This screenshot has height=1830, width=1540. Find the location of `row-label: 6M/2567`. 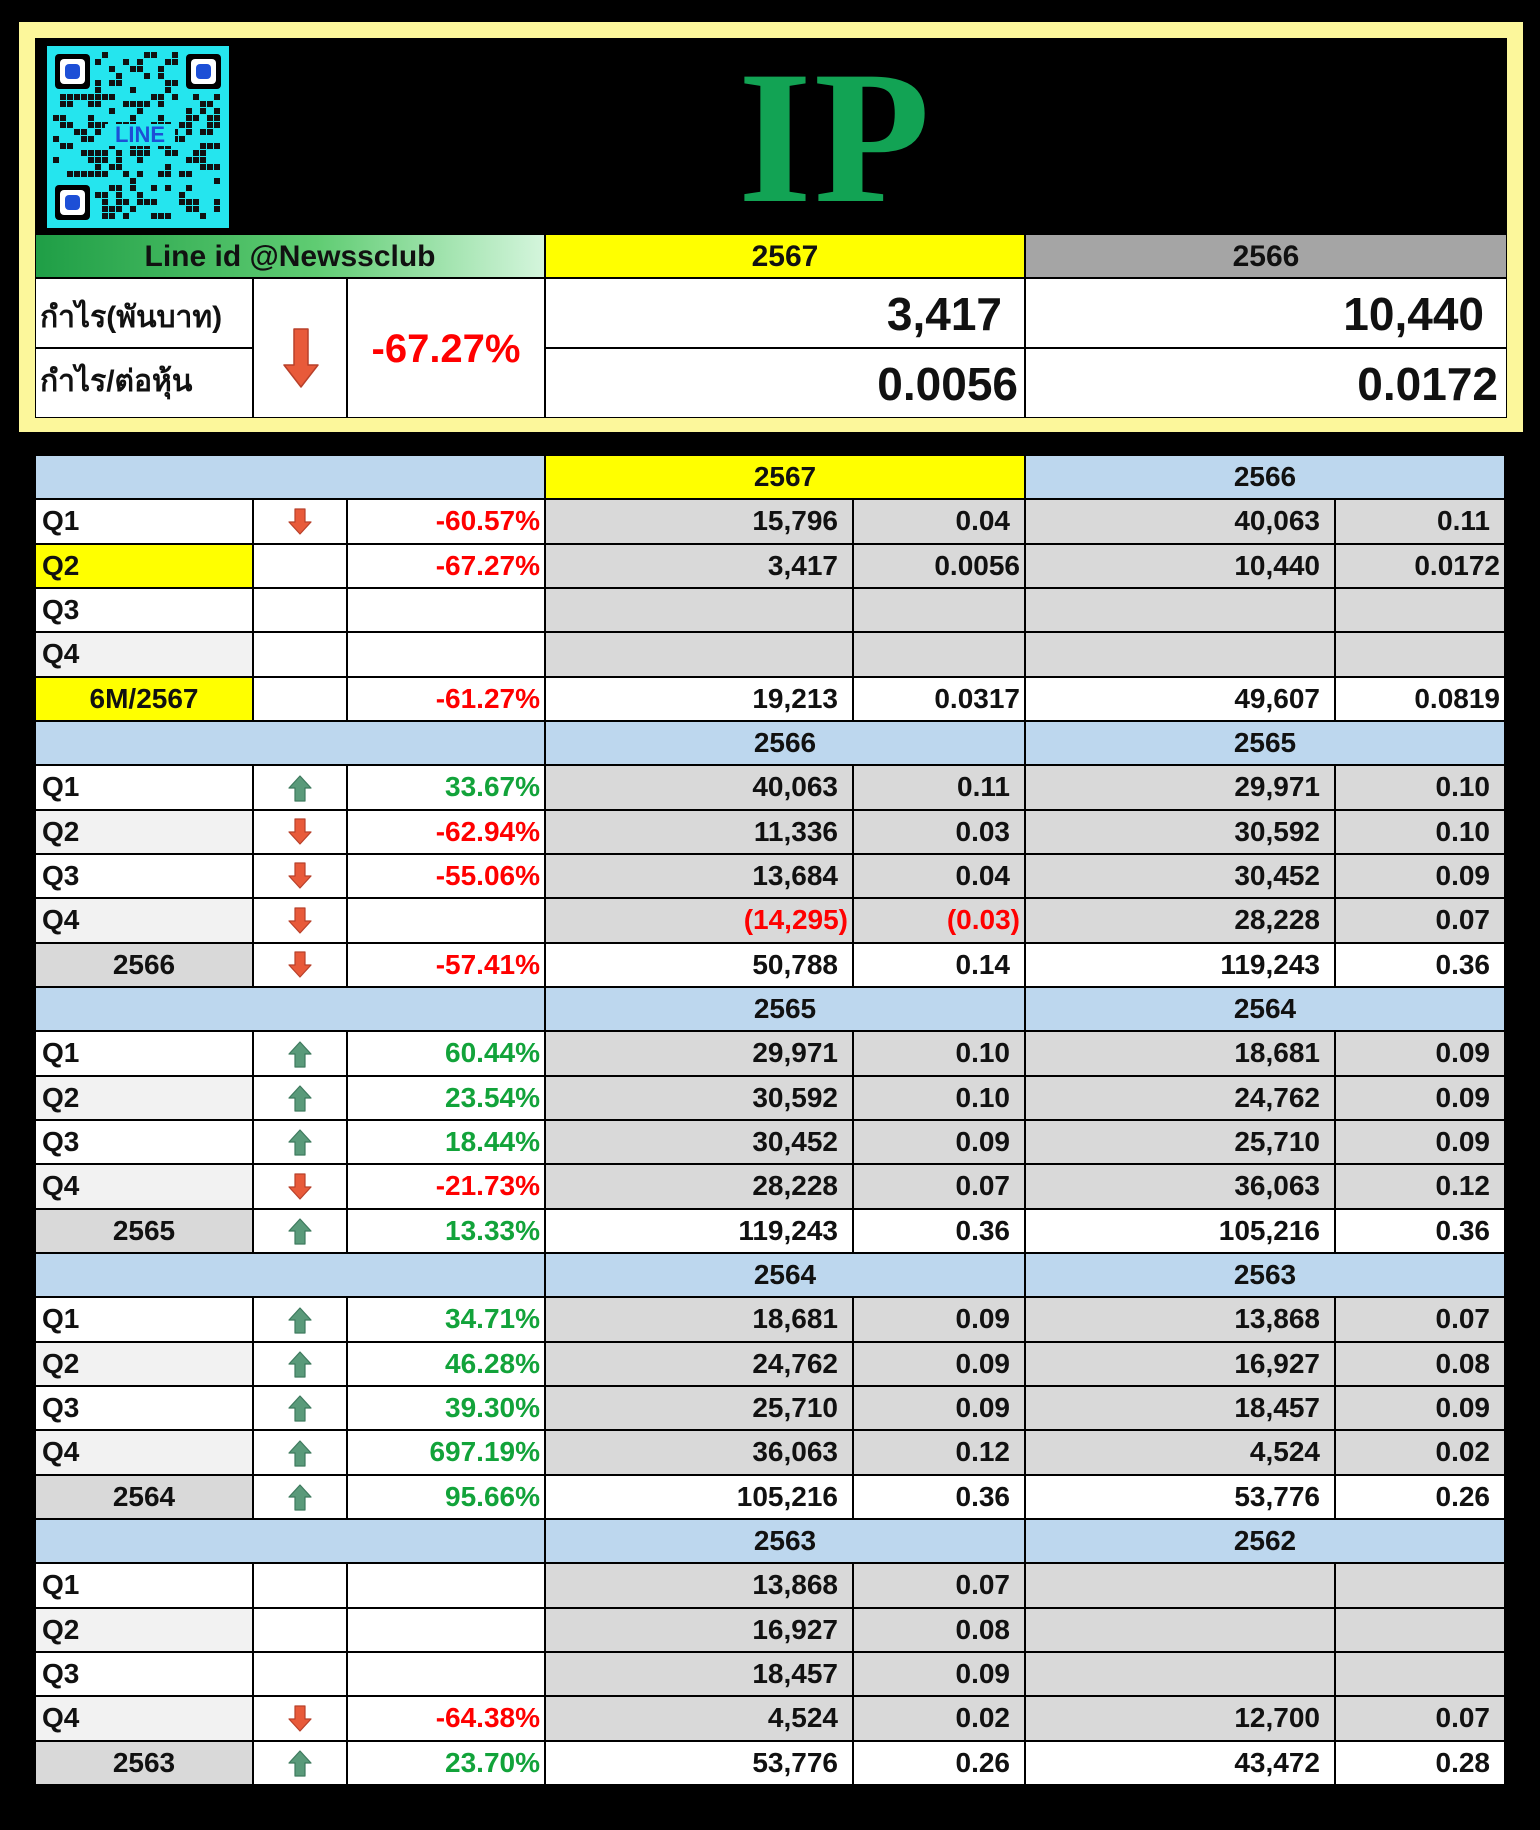

row-label: 6M/2567 is located at coordinates (144, 699).